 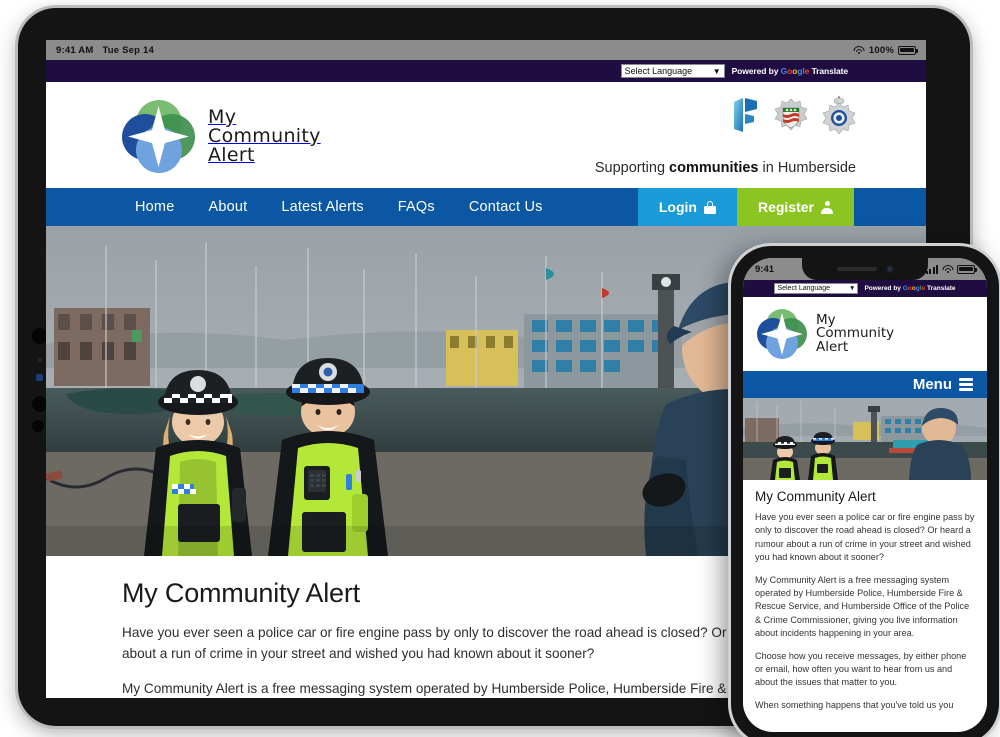 What do you see at coordinates (158, 136) in the screenshot?
I see `my-community-alert-logo-icon` at bounding box center [158, 136].